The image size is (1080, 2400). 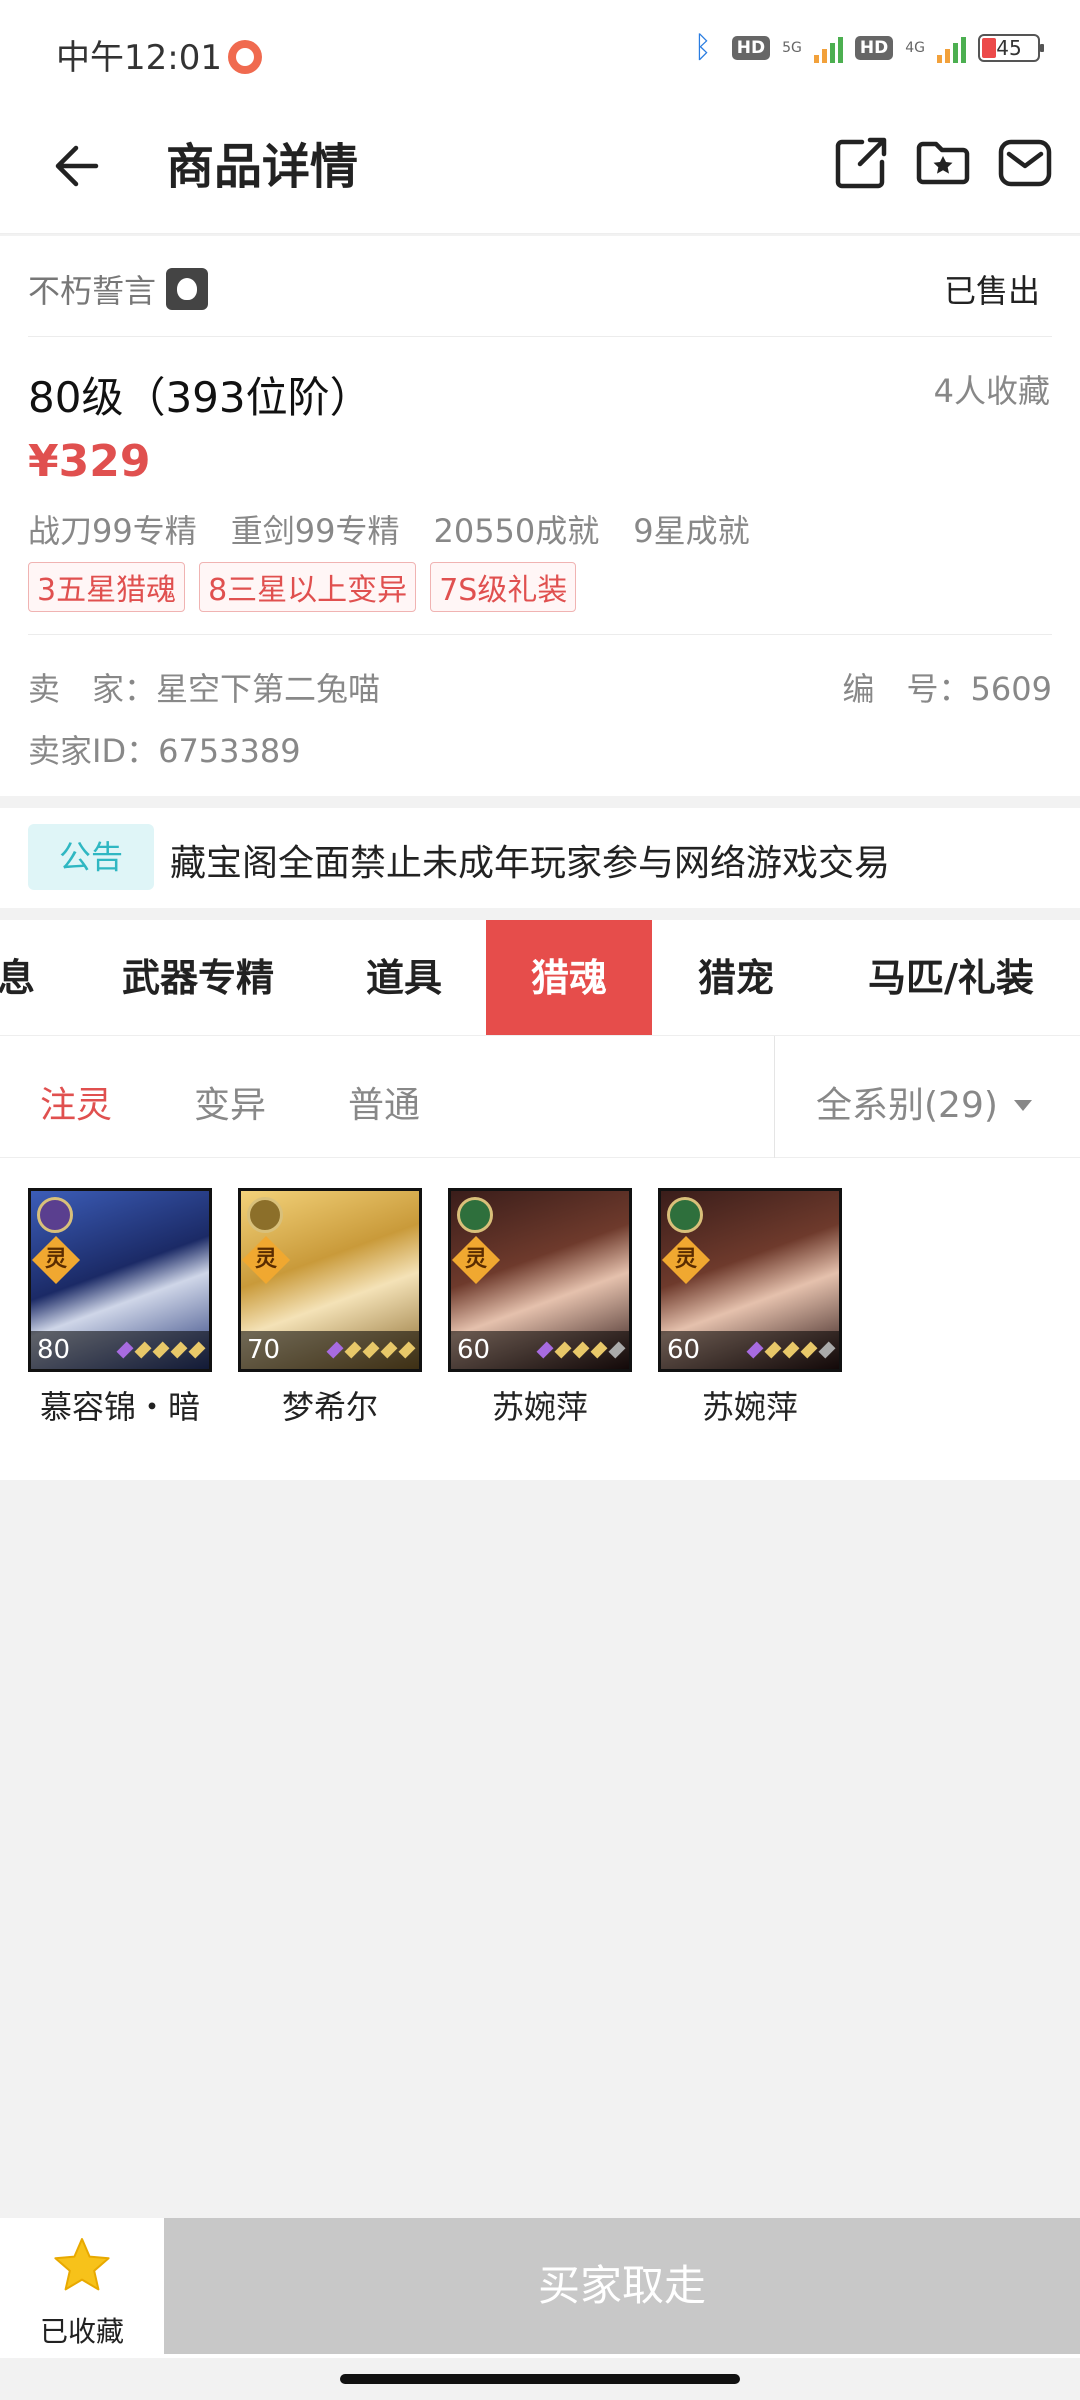 What do you see at coordinates (569, 977) in the screenshot?
I see `tab-hunting-souls: 猎魂` at bounding box center [569, 977].